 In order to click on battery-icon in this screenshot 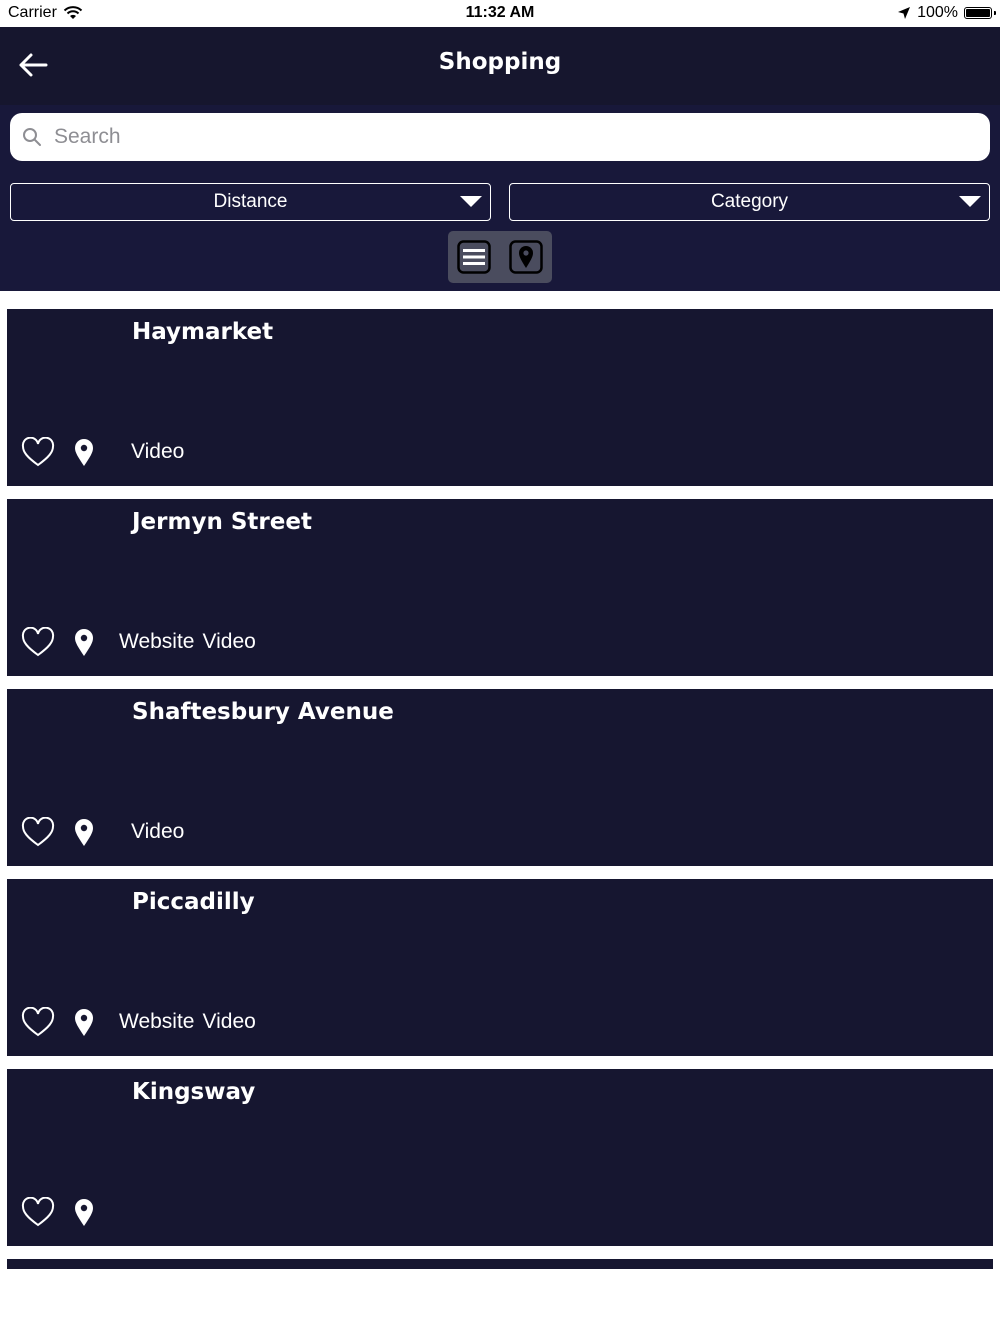, I will do `click(980, 13)`.